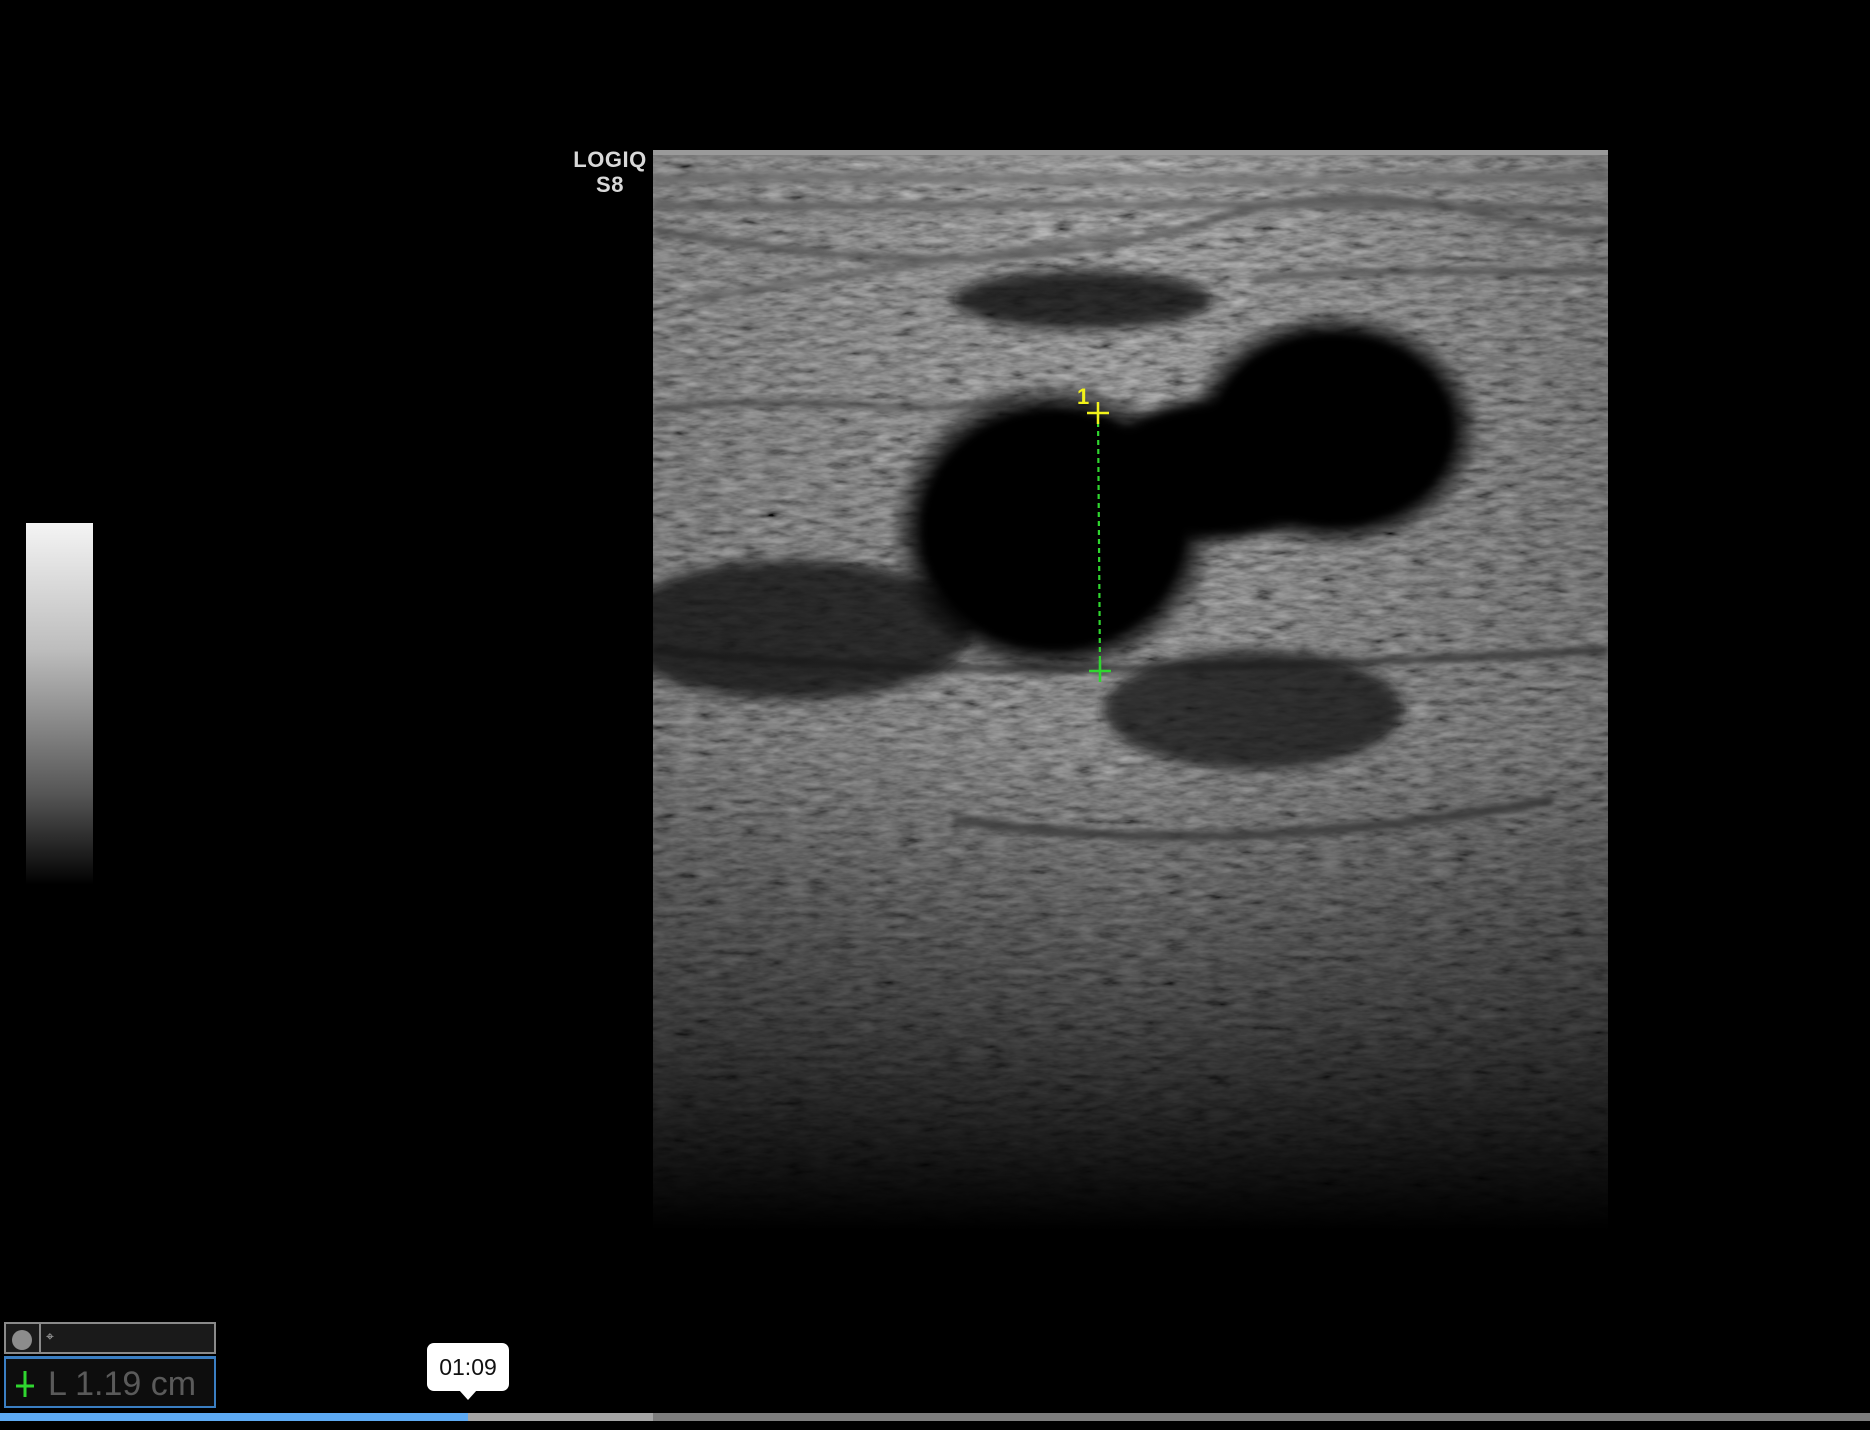  Describe the element at coordinates (59, 1336) in the screenshot. I see `cursor-icon: ⌖` at that location.